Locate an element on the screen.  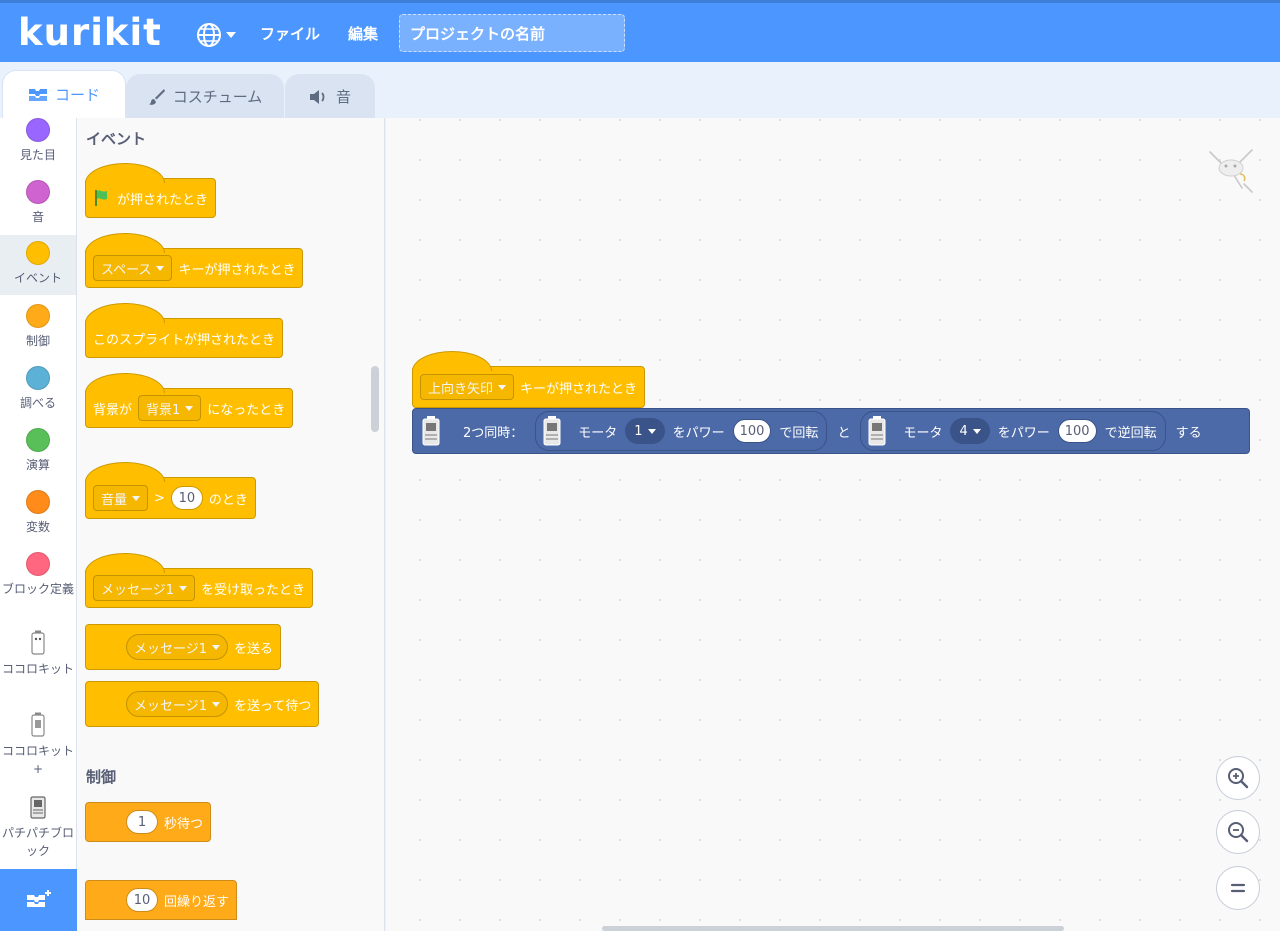
block-text: を受け取ったとき is located at coordinates (253, 590).